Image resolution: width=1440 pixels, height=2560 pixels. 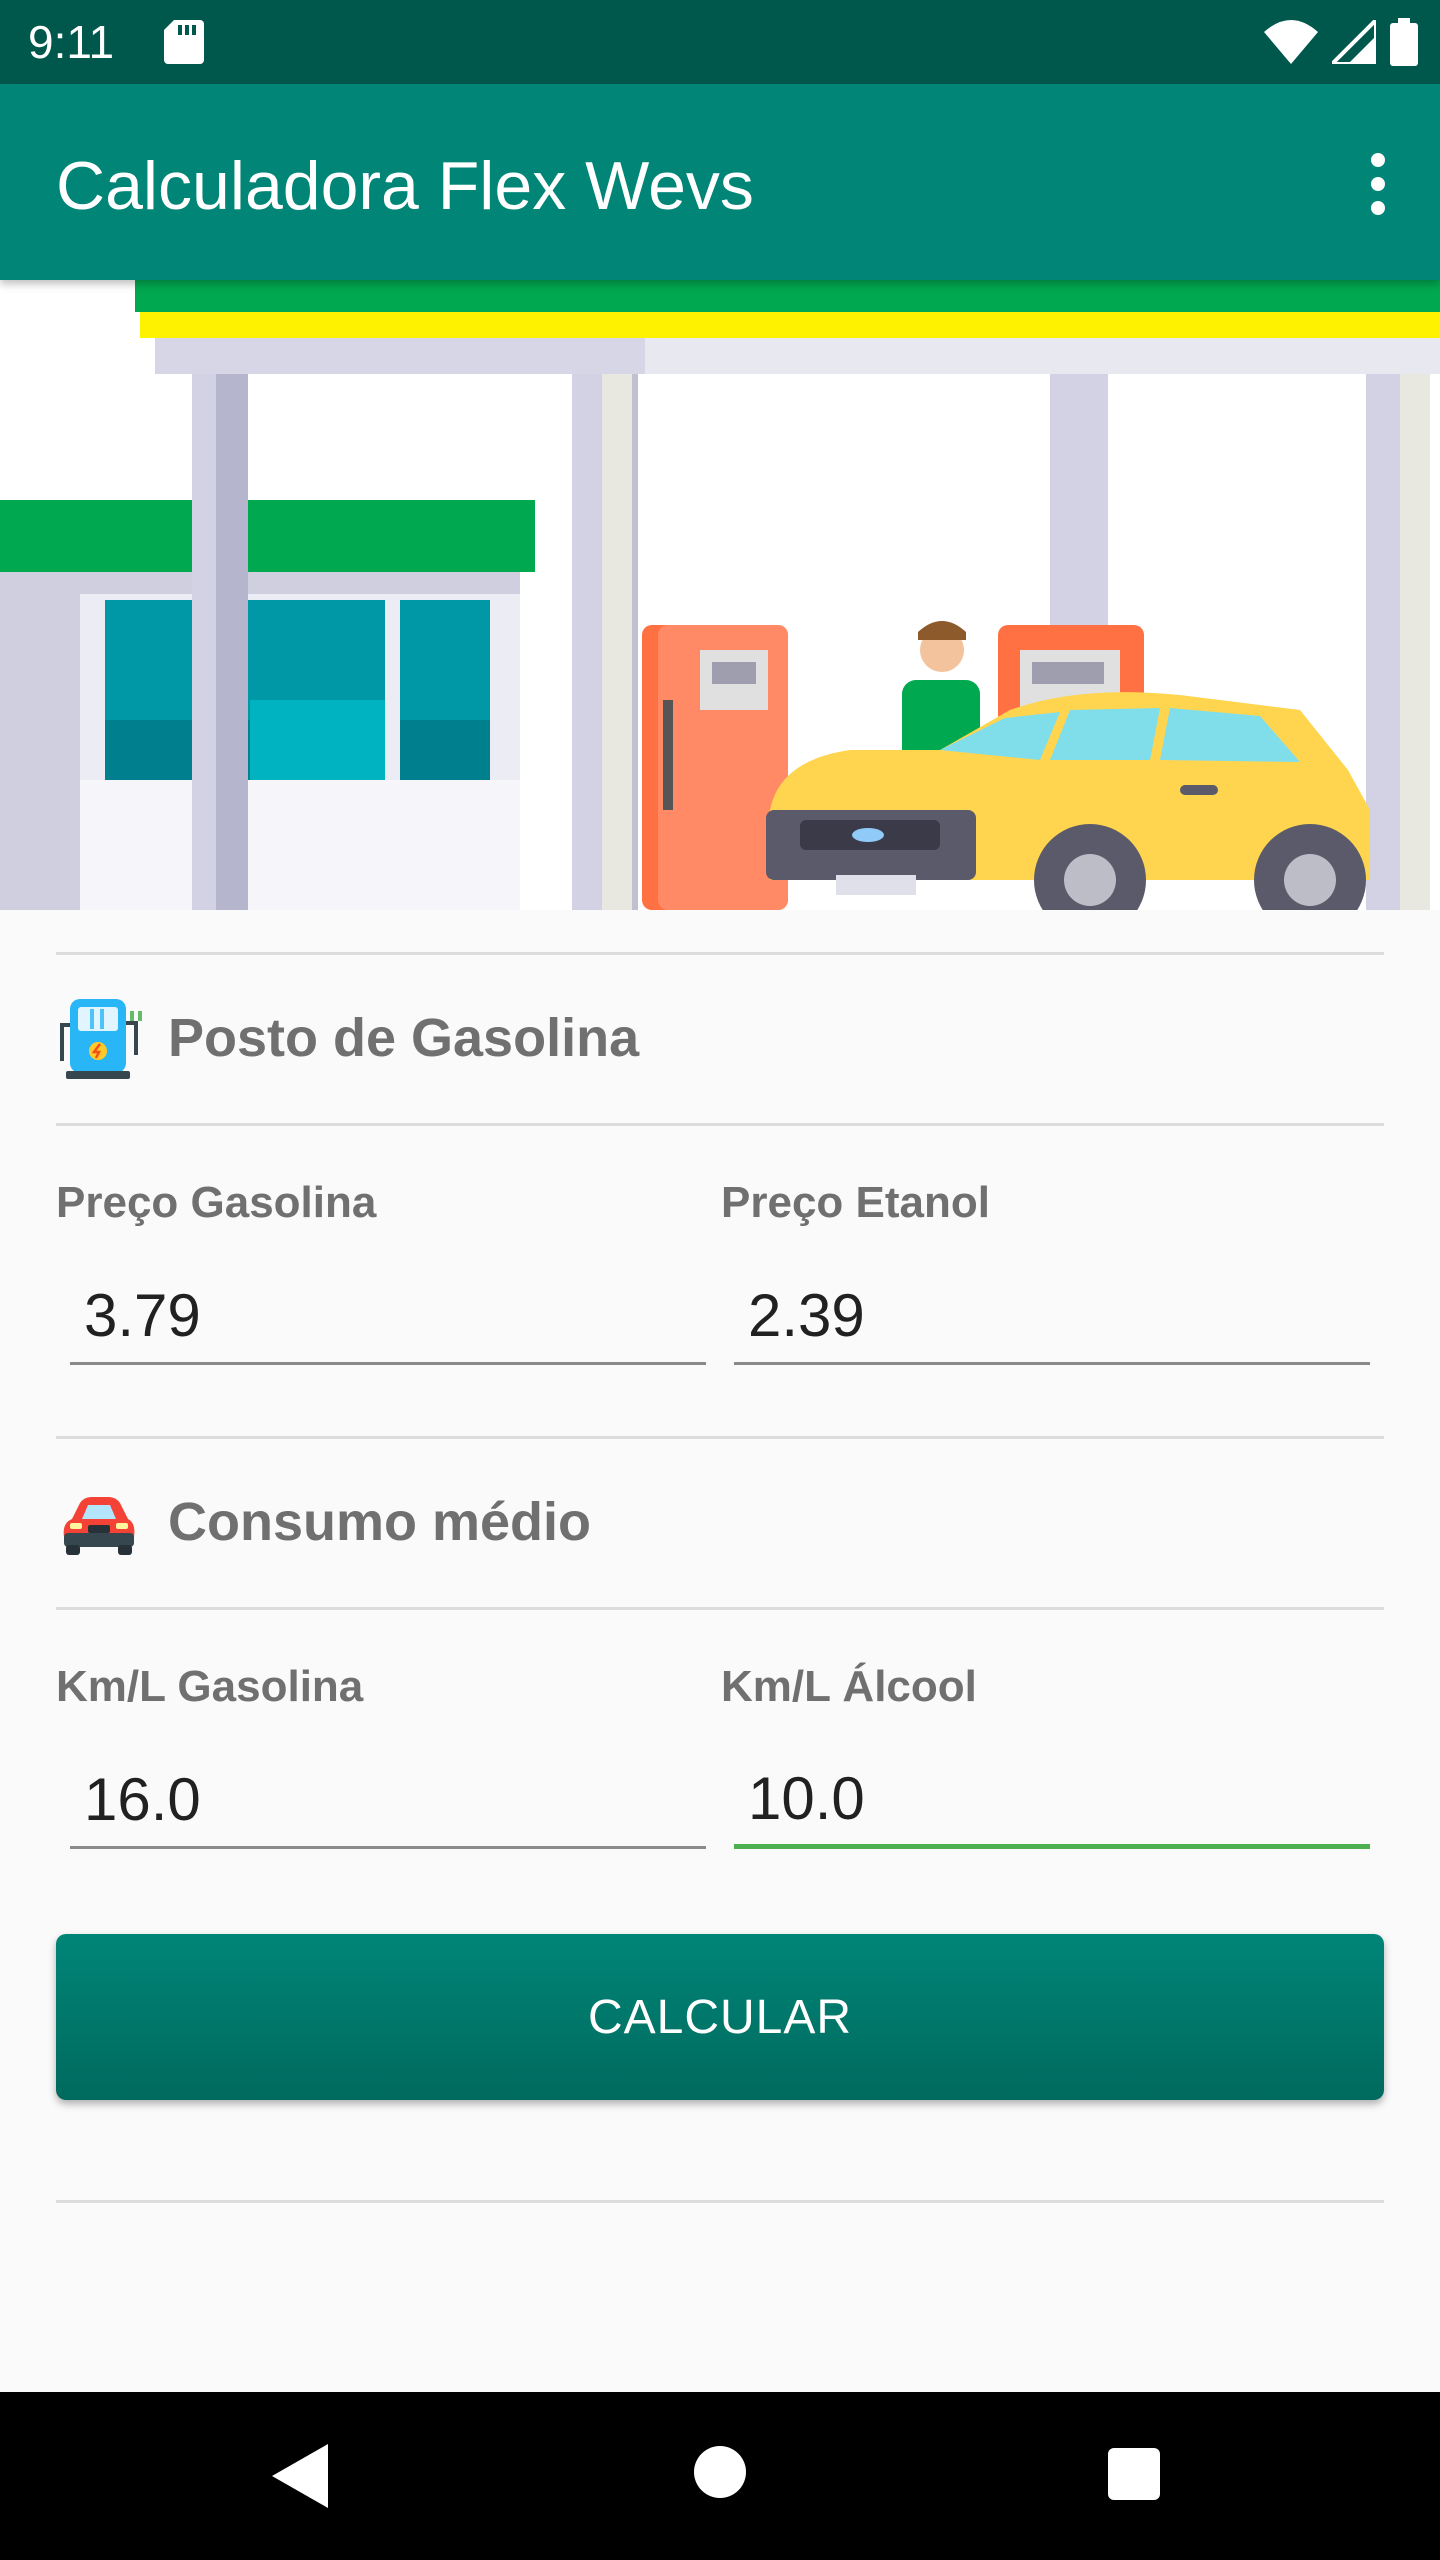 I want to click on section-consumption-header: Consumo médio, so click(x=323, y=1522).